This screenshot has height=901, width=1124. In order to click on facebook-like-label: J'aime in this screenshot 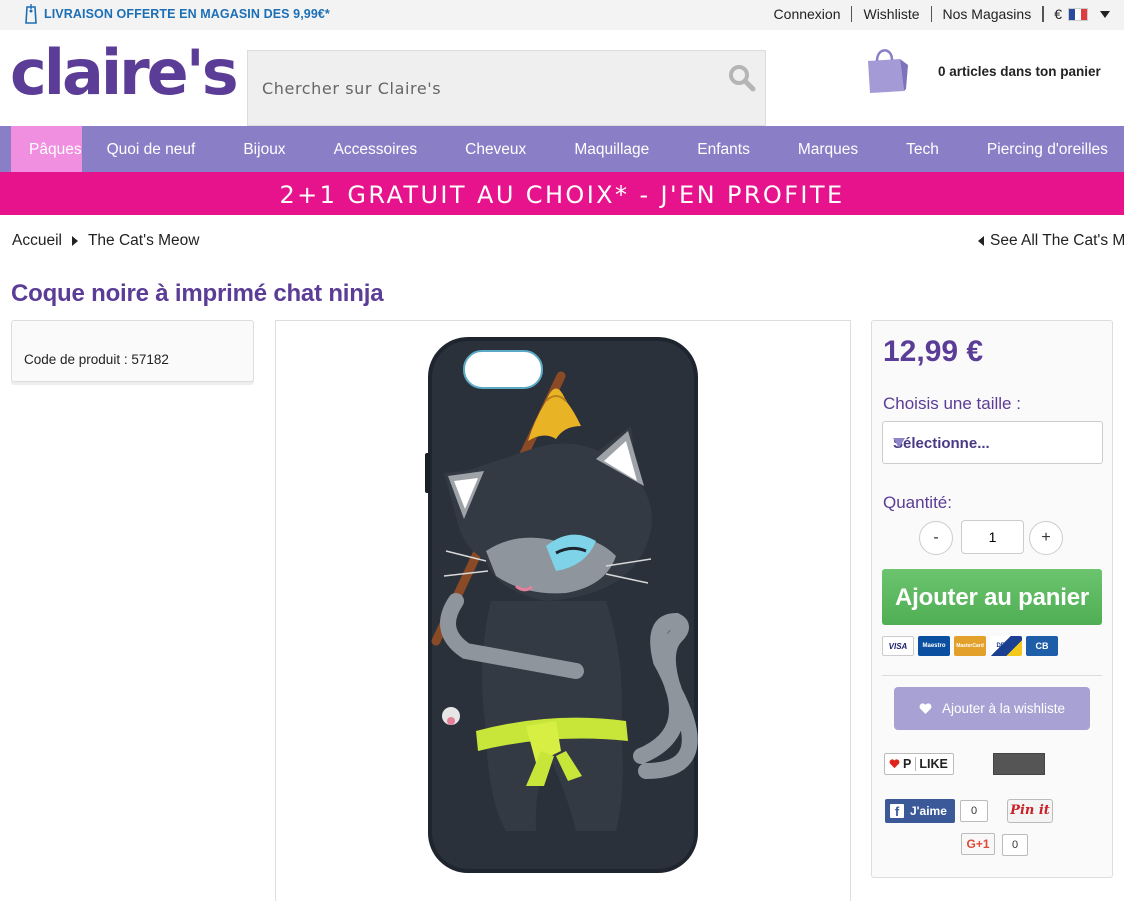, I will do `click(928, 811)`.